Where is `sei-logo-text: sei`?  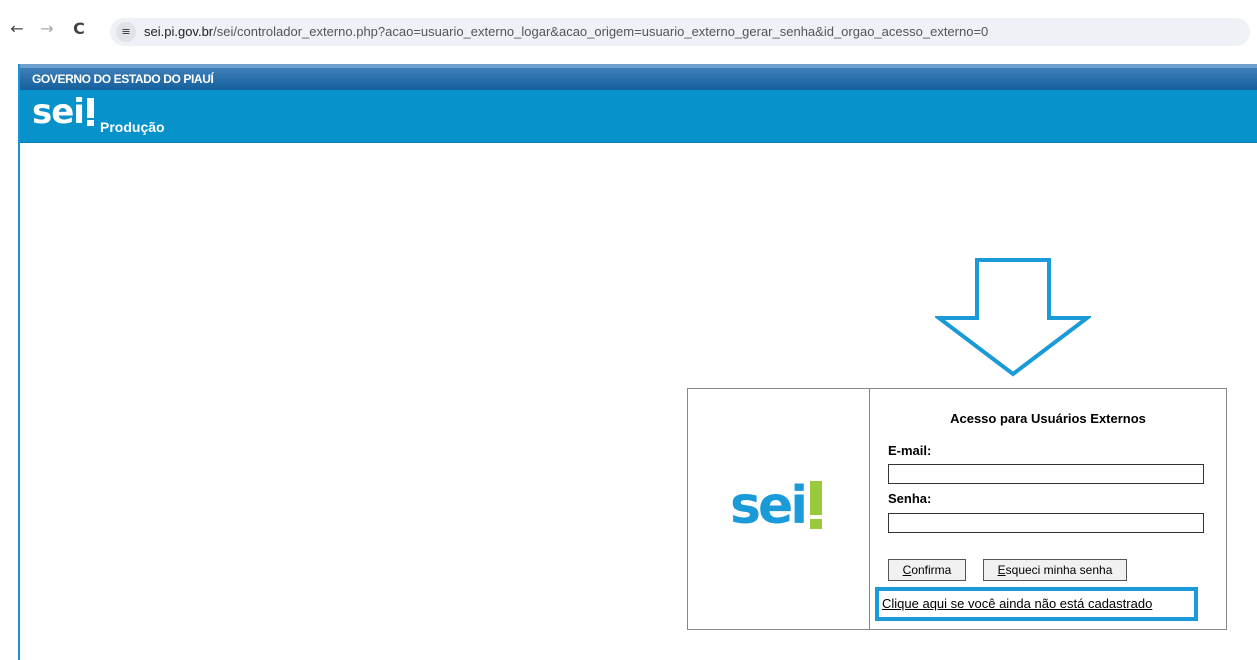 sei-logo-text: sei is located at coordinates (58, 112).